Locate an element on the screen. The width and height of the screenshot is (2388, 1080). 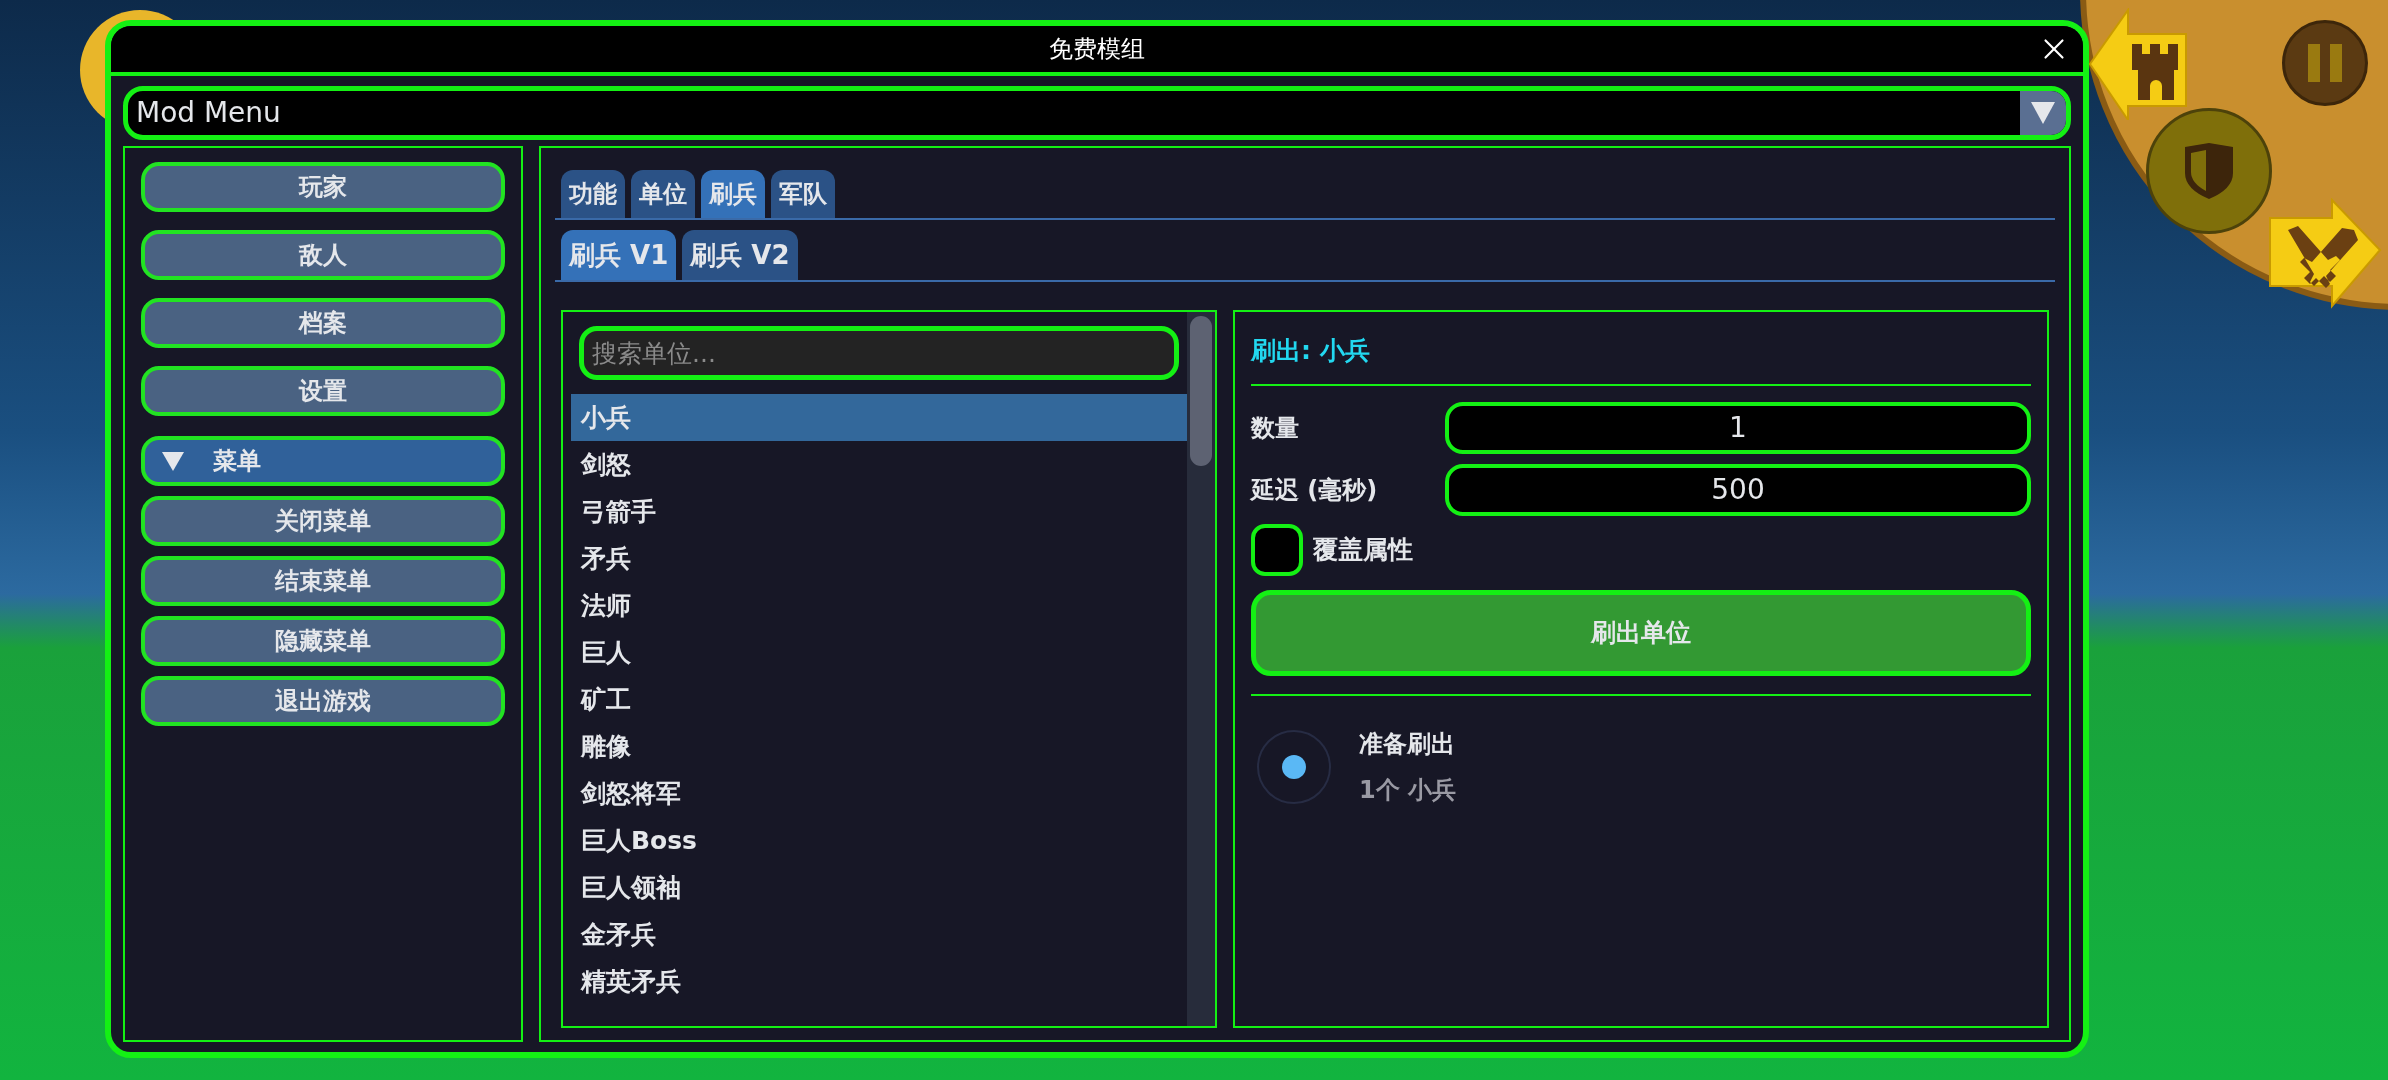
menu-section-header: 菜单 is located at coordinates (323, 461).